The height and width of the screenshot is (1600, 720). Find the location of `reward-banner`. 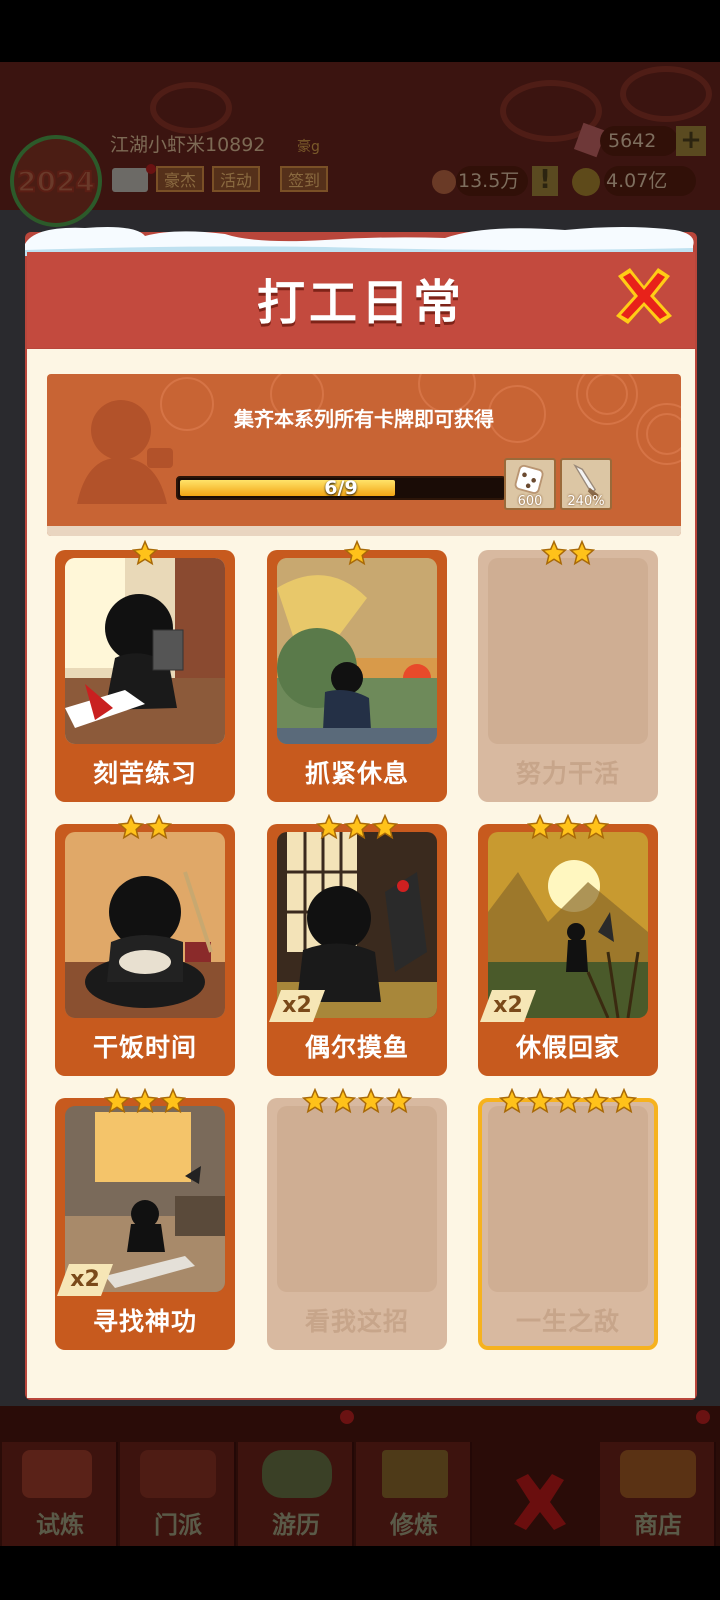

reward-banner is located at coordinates (364, 455).